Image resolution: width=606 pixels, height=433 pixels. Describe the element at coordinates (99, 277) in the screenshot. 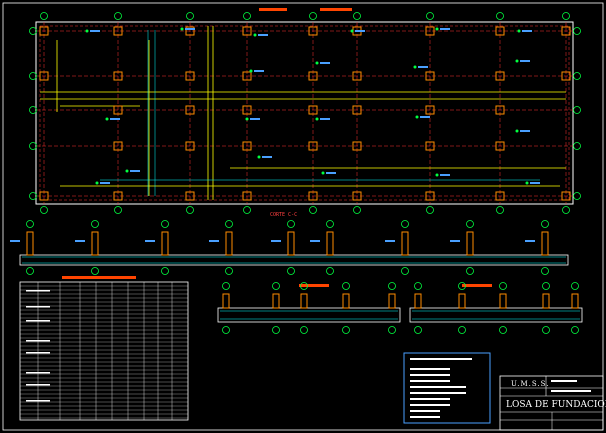

I see `table-title-bar` at that location.